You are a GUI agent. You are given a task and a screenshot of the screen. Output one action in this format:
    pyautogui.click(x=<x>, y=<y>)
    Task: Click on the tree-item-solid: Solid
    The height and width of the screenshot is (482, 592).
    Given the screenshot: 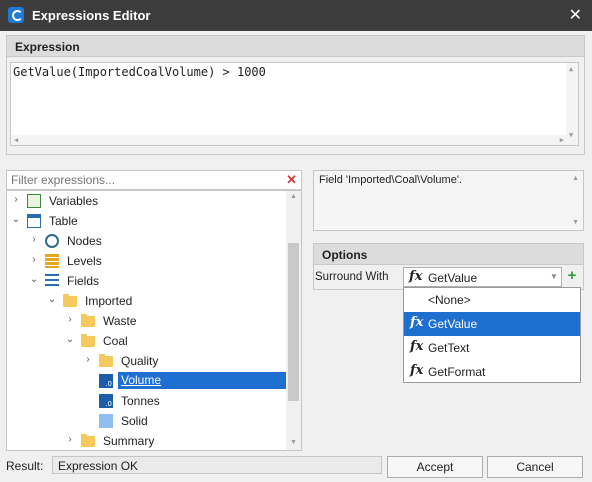 What is the action you would take?
    pyautogui.click(x=146, y=421)
    